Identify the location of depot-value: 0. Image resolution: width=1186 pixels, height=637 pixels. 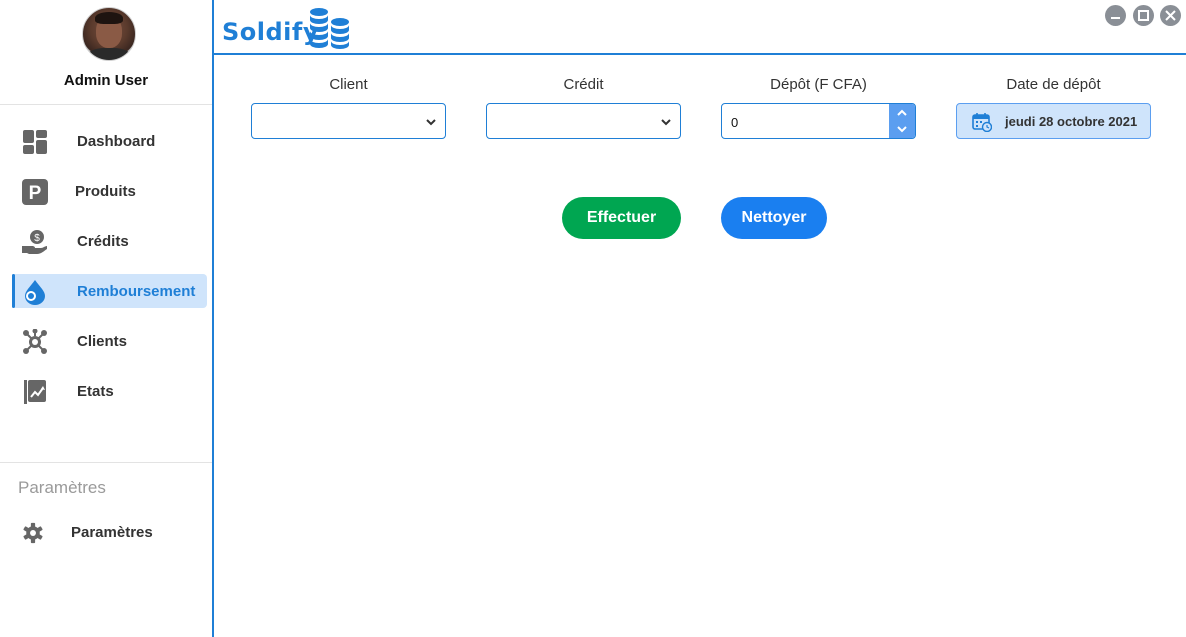
(734, 122).